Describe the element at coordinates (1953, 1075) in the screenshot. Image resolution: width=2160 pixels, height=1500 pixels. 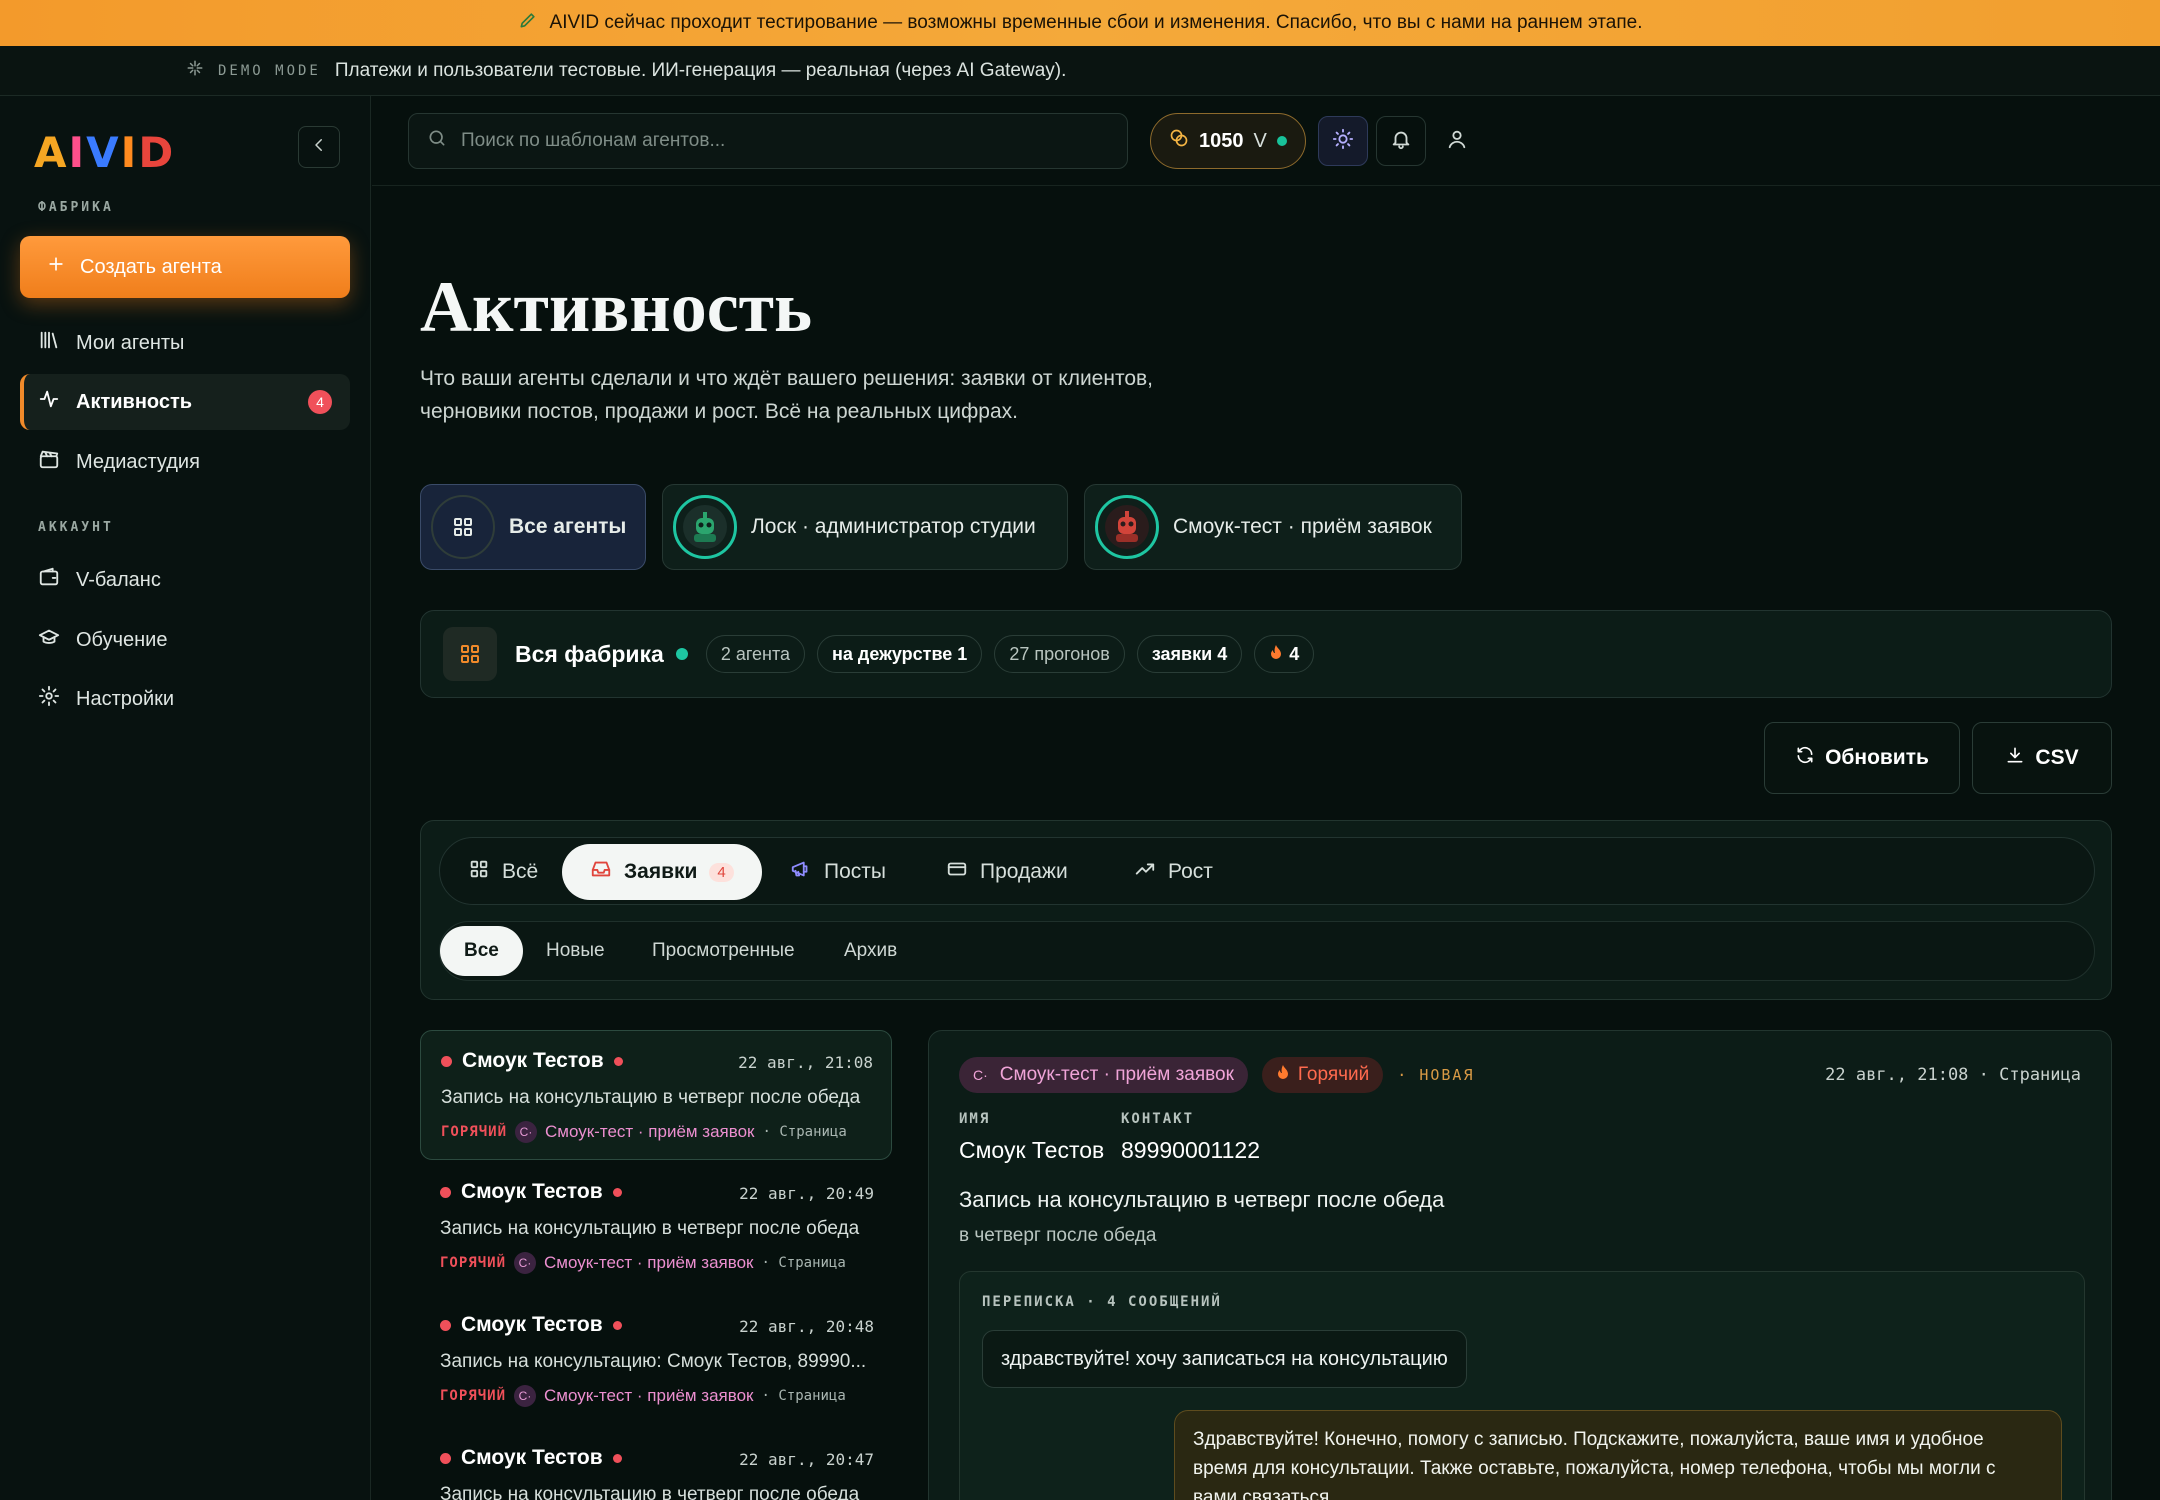
I see `detail-meta: 22 авг., 21:08 · Страница` at that location.